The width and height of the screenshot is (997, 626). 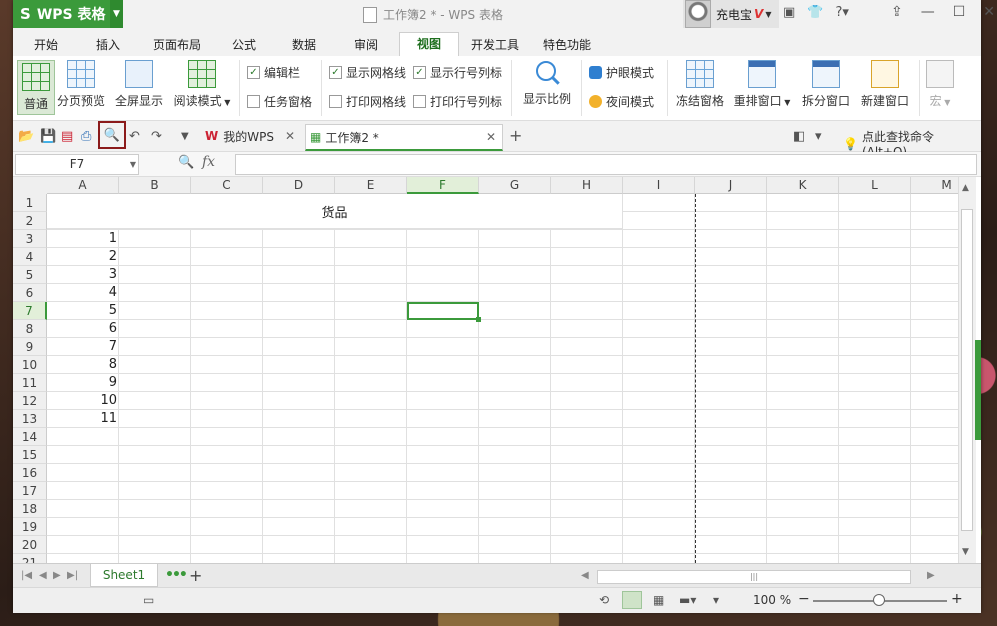 What do you see at coordinates (202, 84) in the screenshot?
I see `reading-mode-button: 阅读模式 ▼` at bounding box center [202, 84].